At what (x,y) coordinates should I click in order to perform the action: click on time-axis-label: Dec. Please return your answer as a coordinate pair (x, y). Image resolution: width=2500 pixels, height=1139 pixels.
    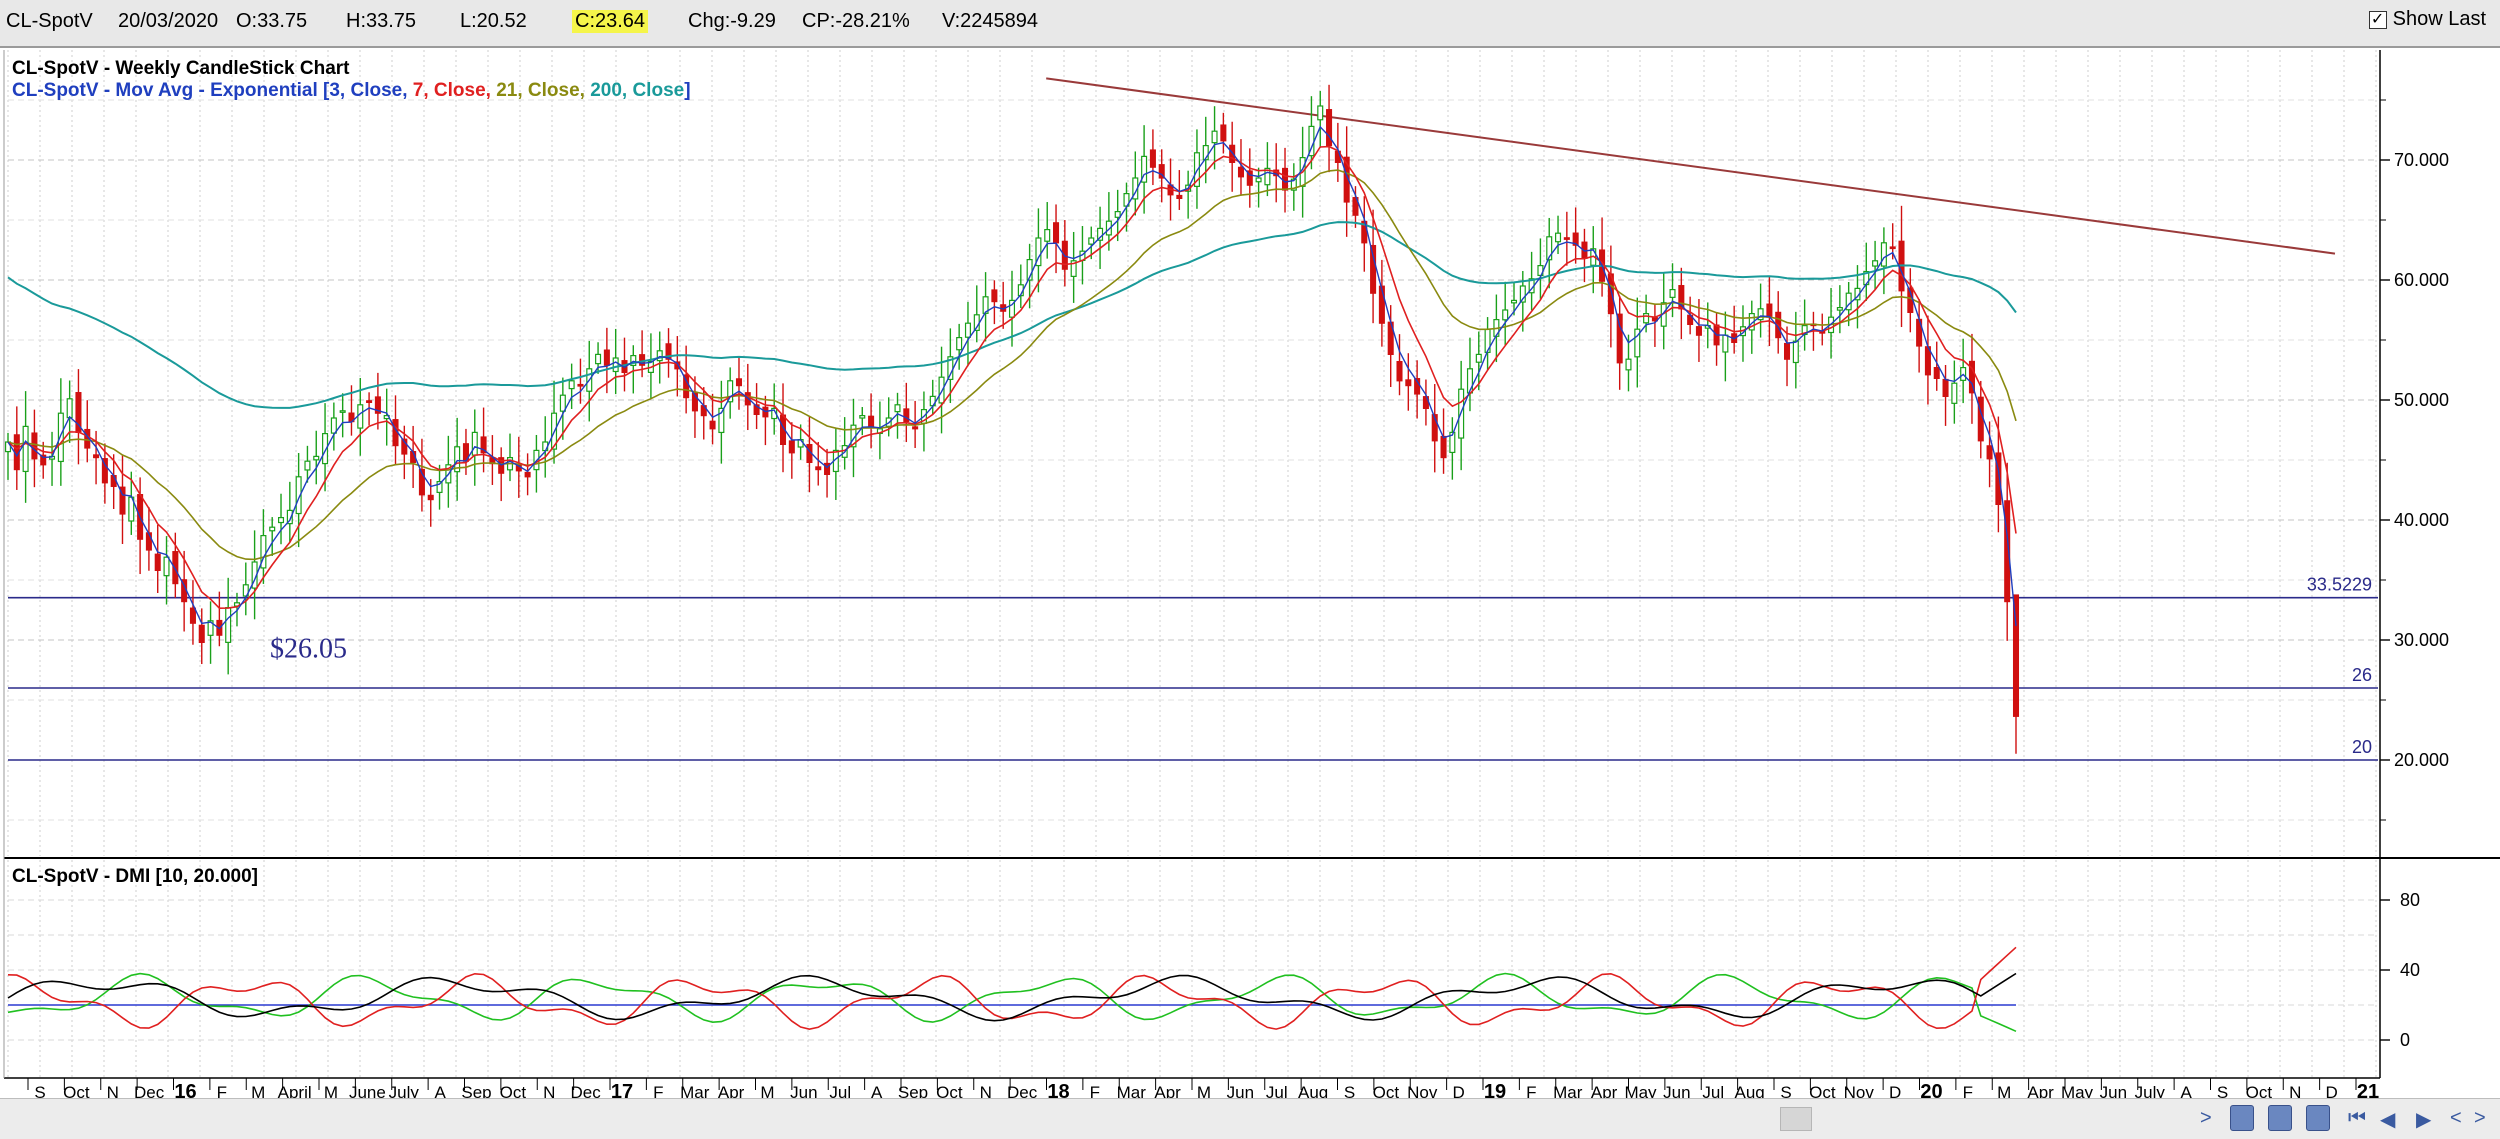
    Looking at the image, I should click on (586, 1090).